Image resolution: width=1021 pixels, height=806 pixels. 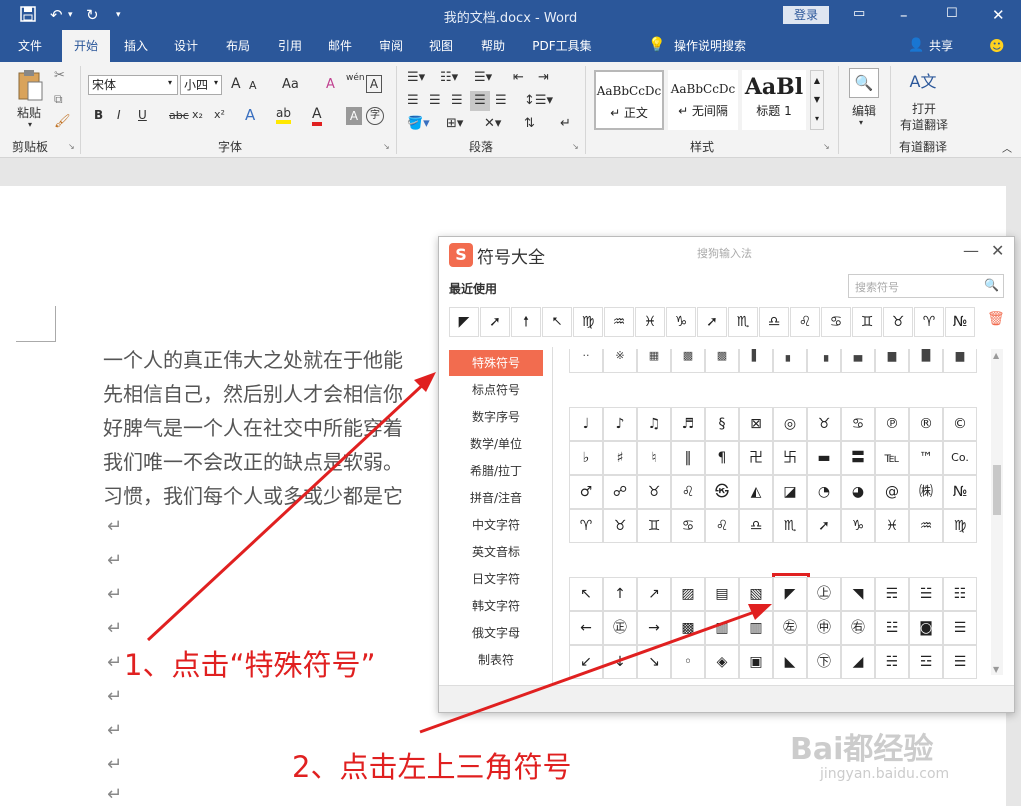 What do you see at coordinates (885, 774) in the screenshot?
I see `watermark-url: jingyan.baidu.com` at bounding box center [885, 774].